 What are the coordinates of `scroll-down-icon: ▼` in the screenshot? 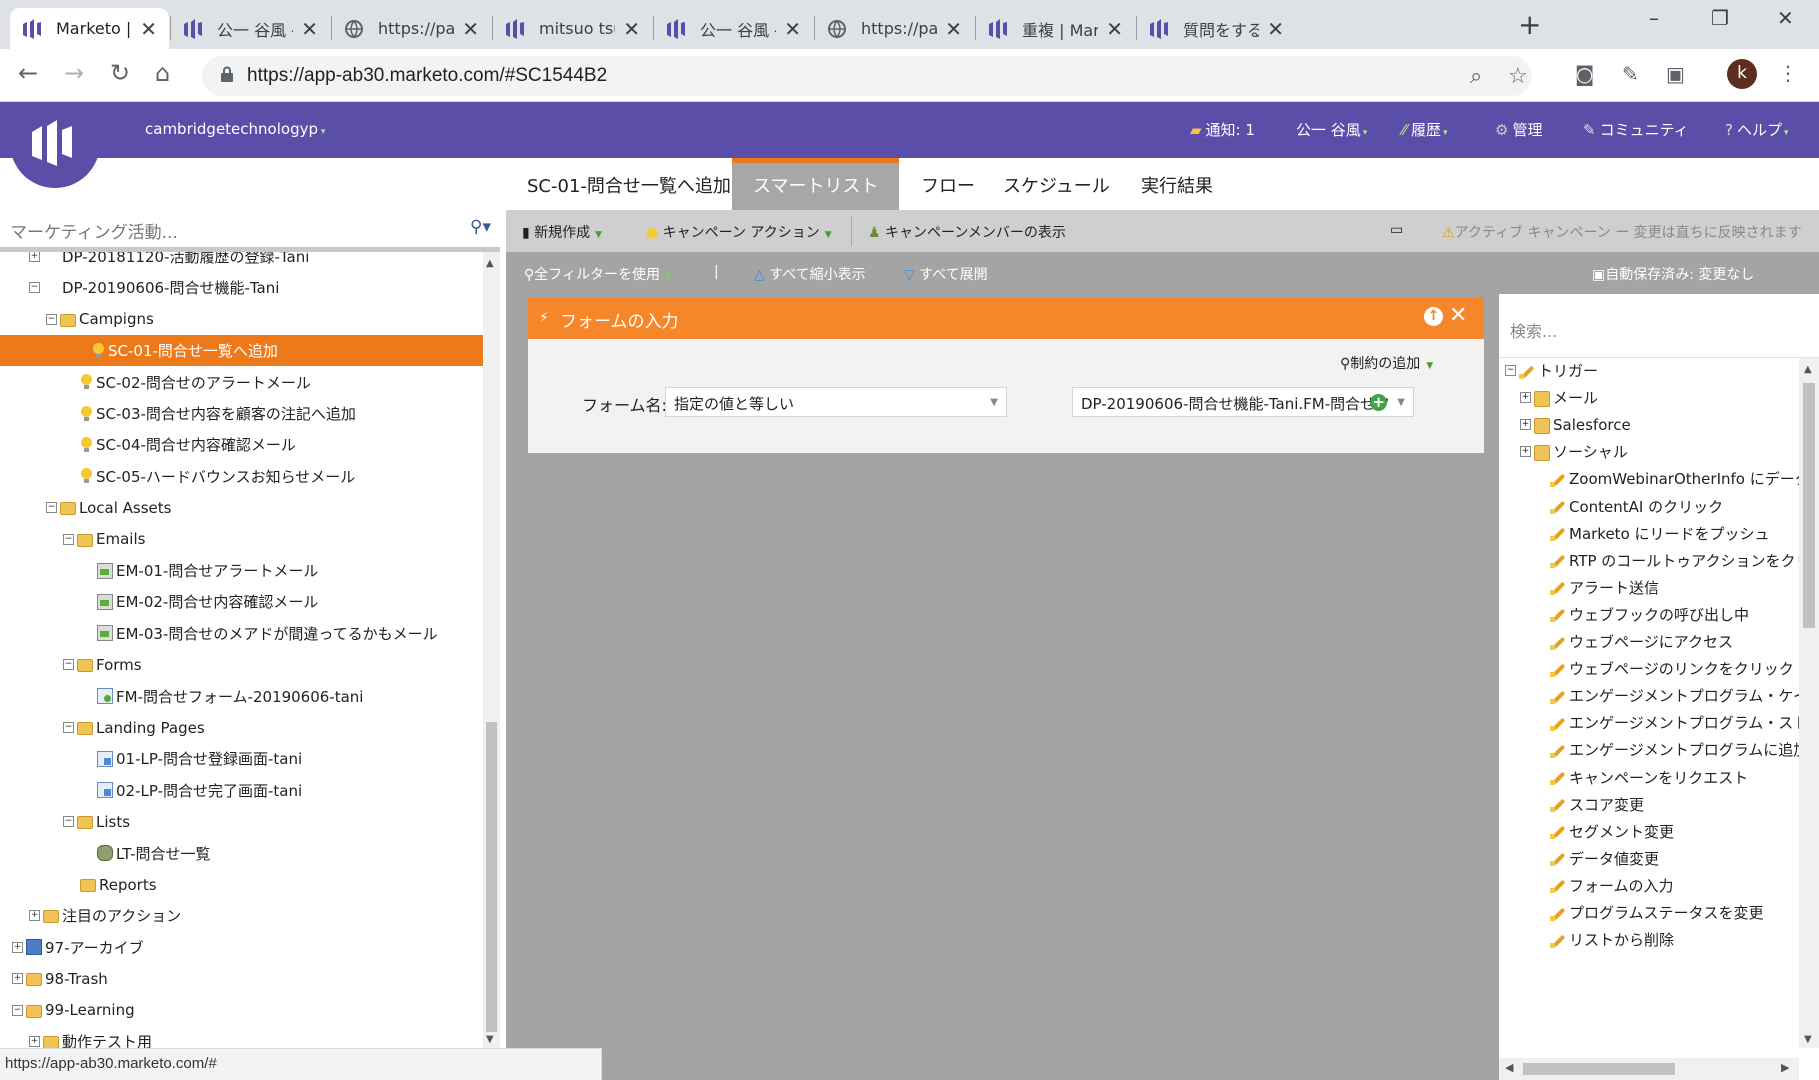 It's located at (1808, 1039).